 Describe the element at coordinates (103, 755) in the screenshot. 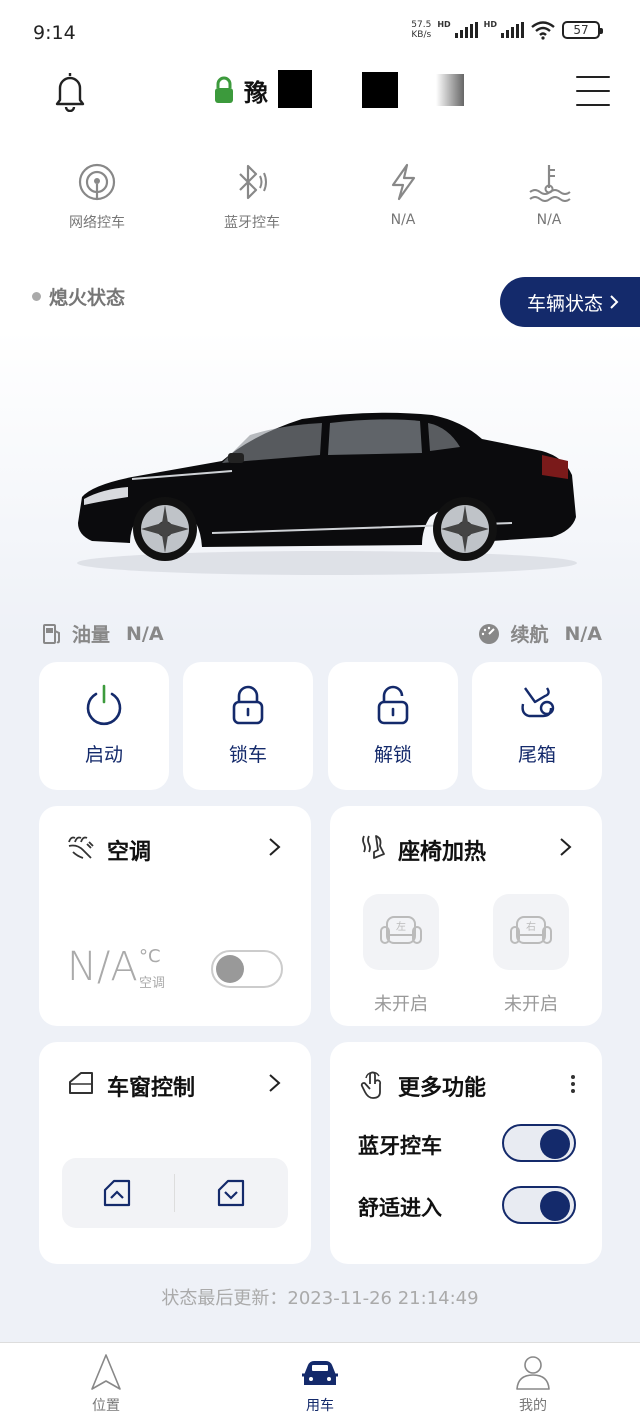

I see `start-label: 启动` at that location.